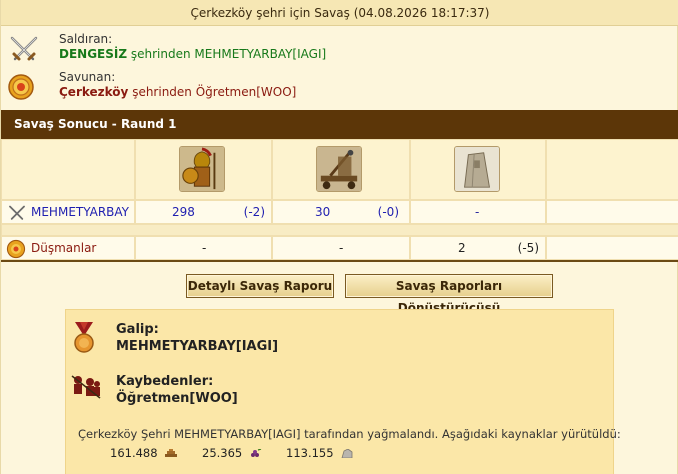 This screenshot has width=678, height=474. Describe the element at coordinates (87, 77) in the screenshot. I see `defender-role-label: Savunan:` at that location.